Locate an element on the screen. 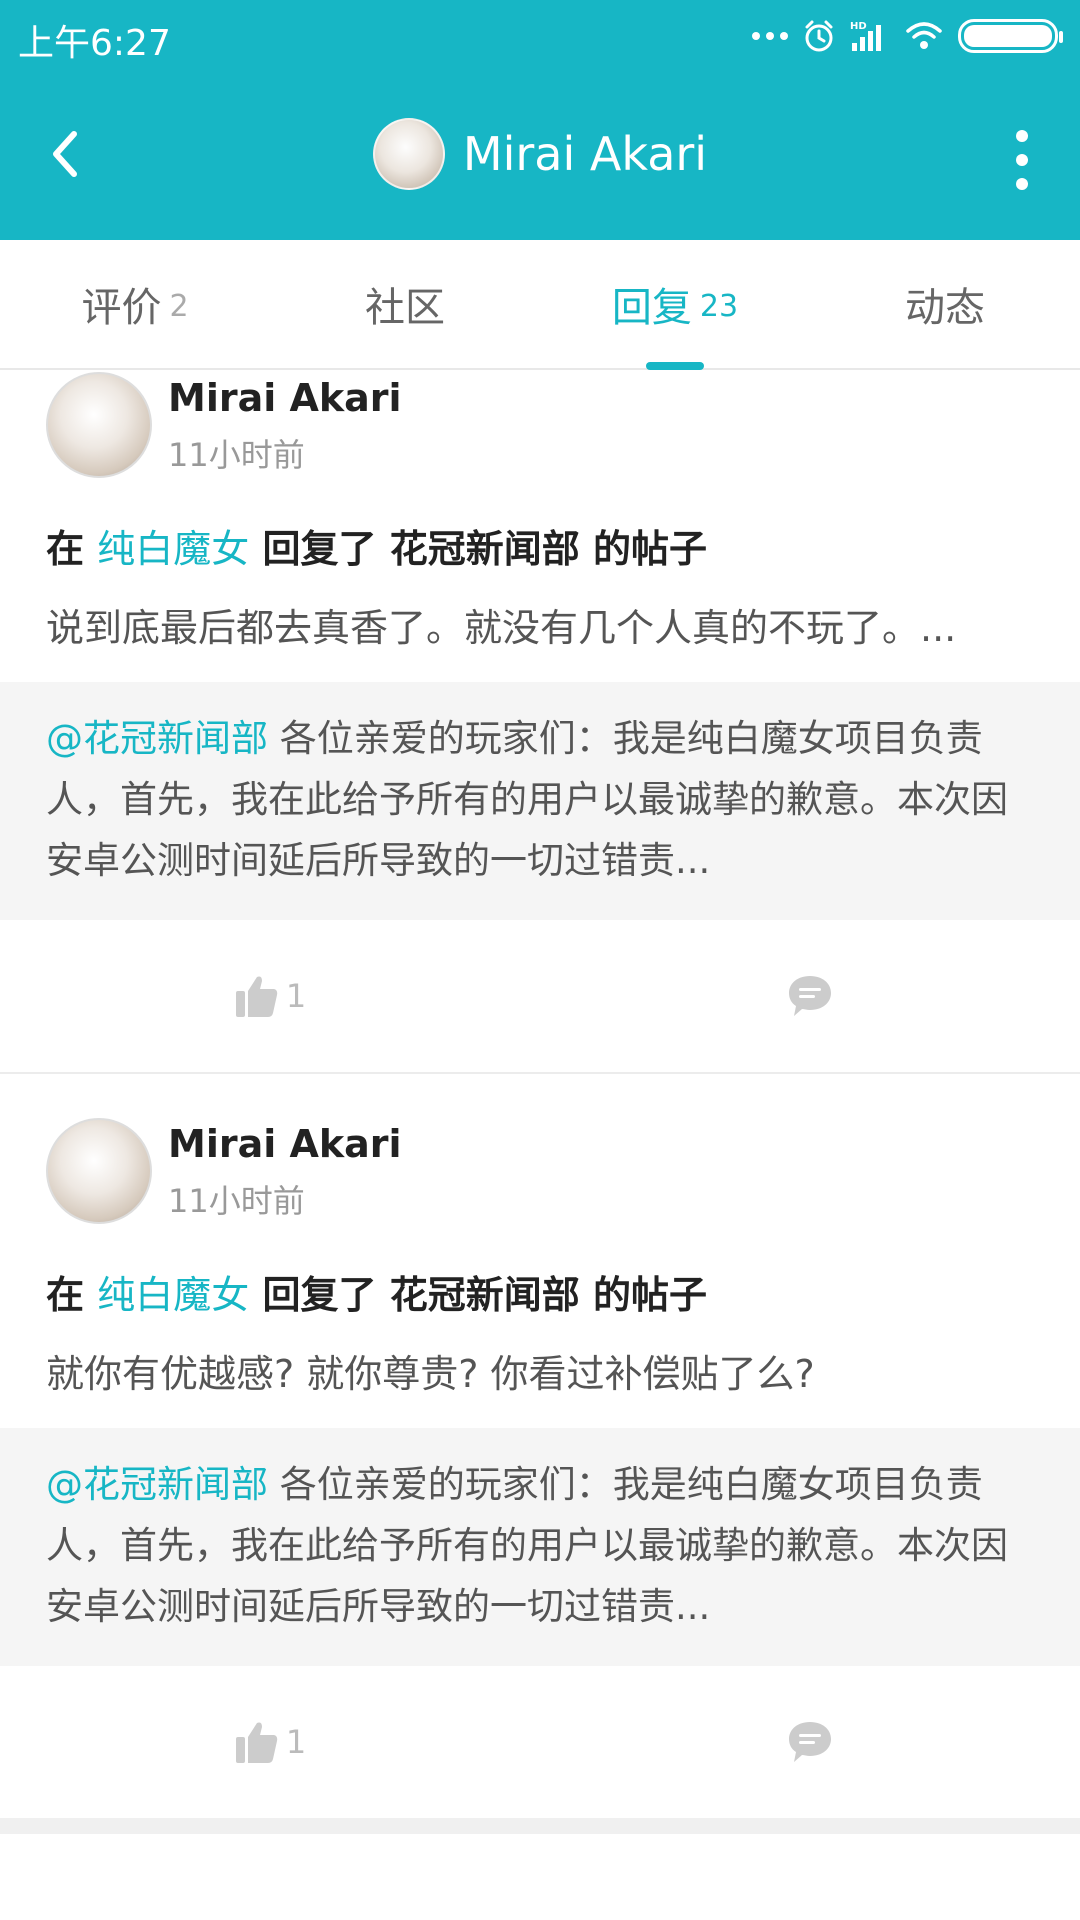 The height and width of the screenshot is (1920, 1080). more-dots-icon is located at coordinates (770, 36).